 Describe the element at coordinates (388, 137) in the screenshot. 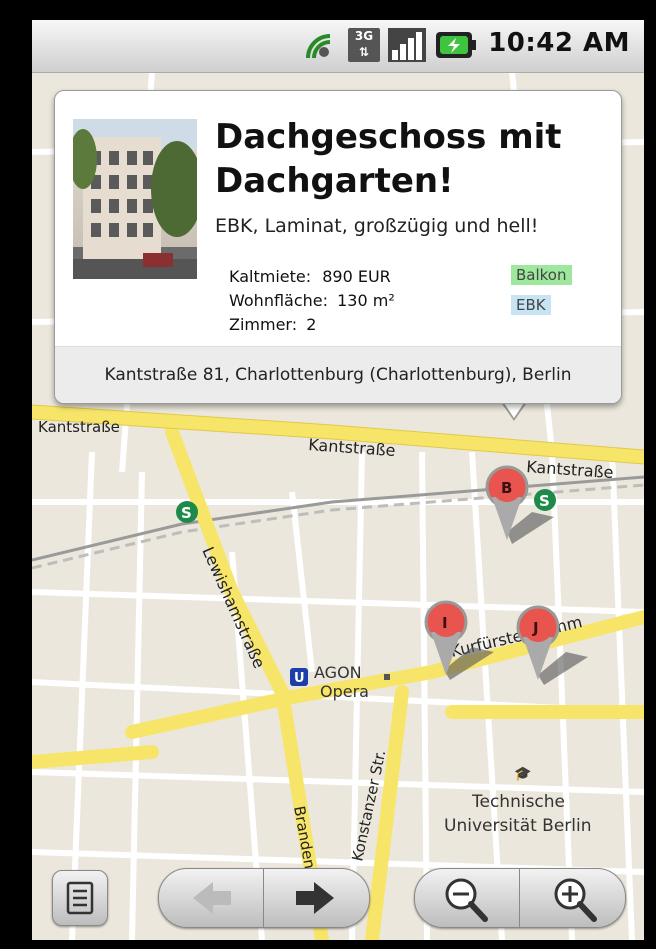

I see `listing-title-line1: Dachgeschoss mit` at that location.